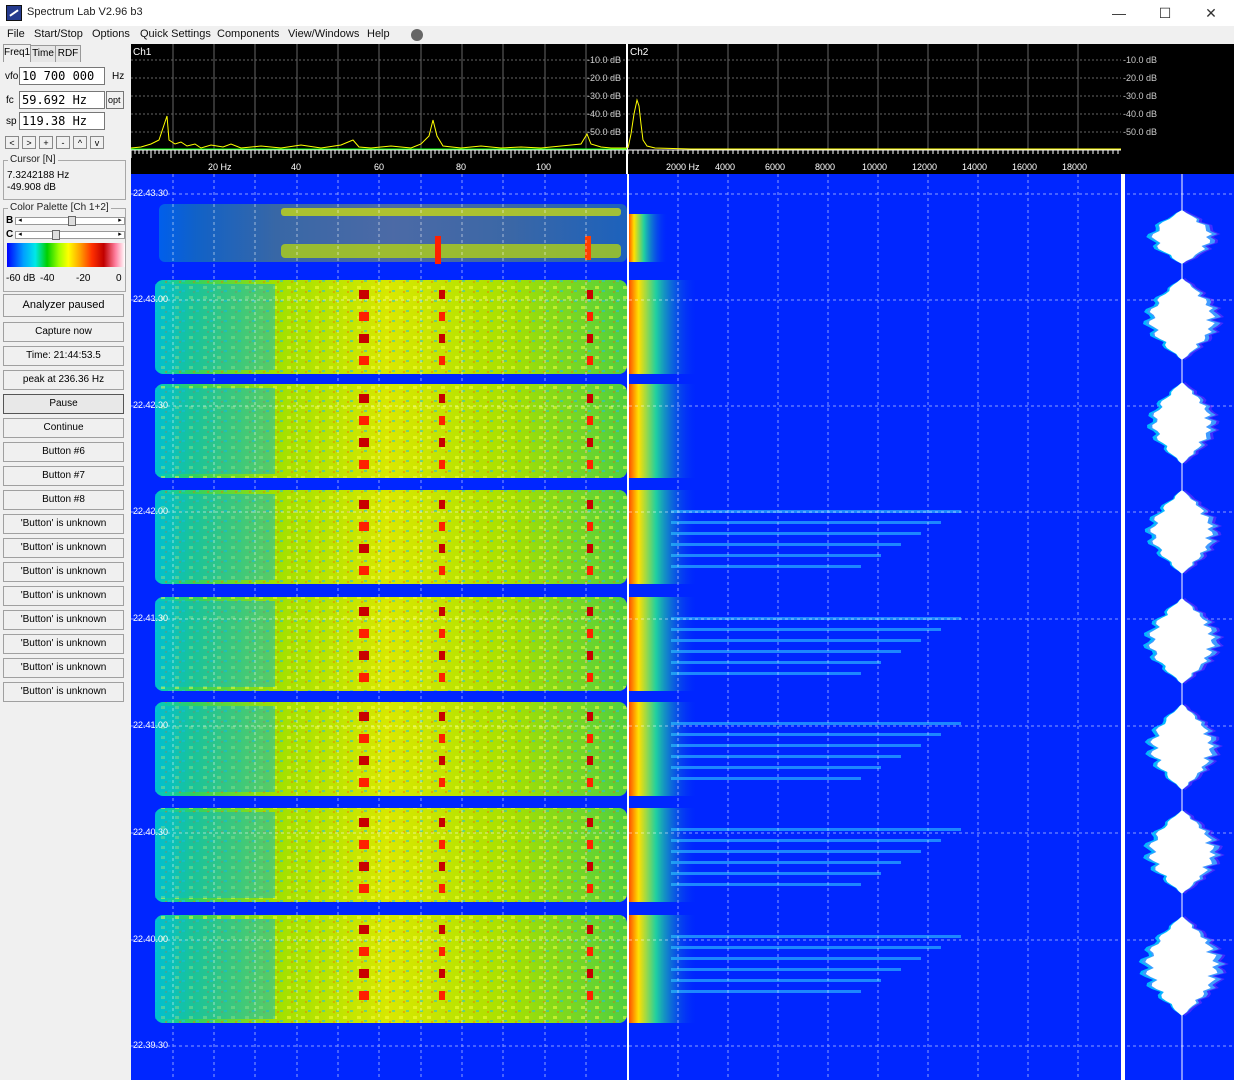 This screenshot has height=1080, width=1234. I want to click on continue-button: Continue, so click(63, 428).